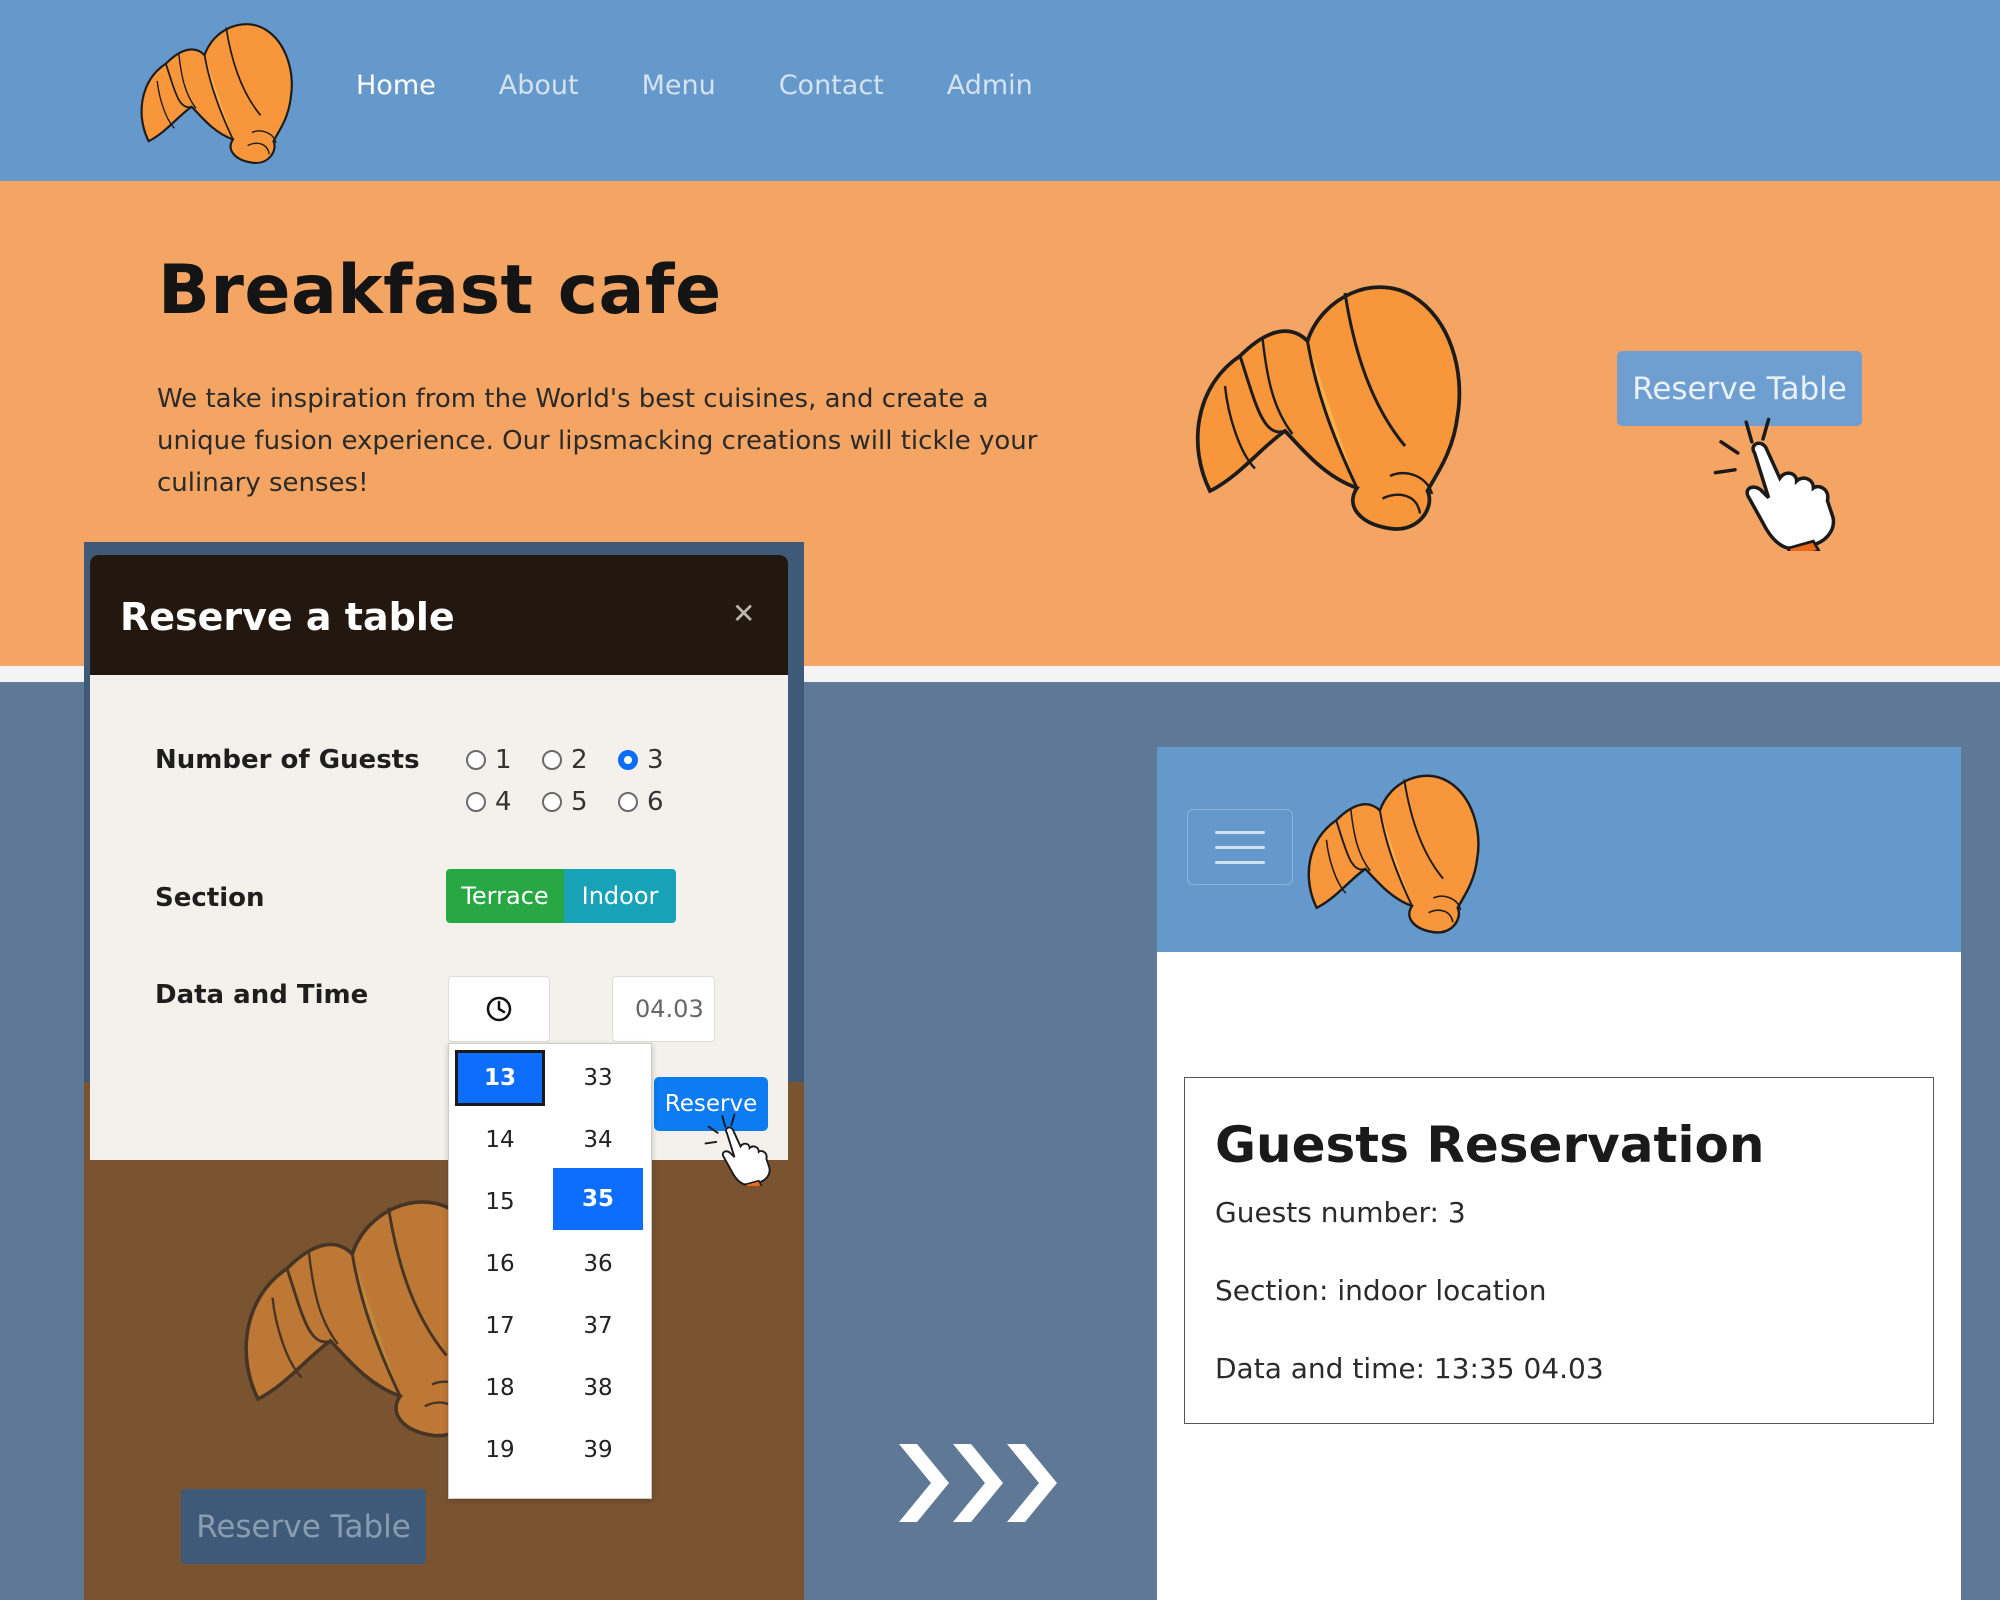  I want to click on guest-option-3: 3, so click(641, 760).